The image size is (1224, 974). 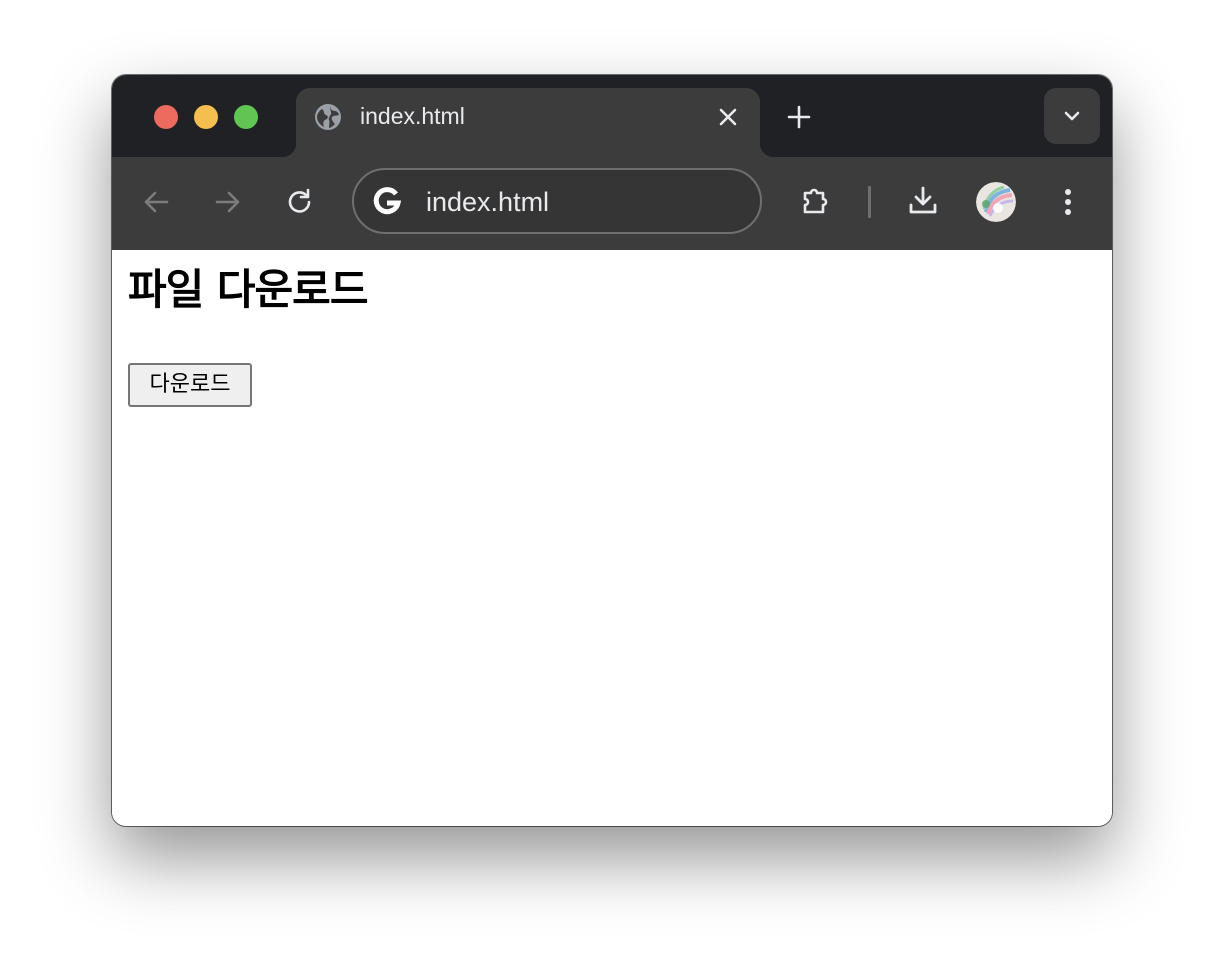 I want to click on reload-icon, so click(x=300, y=202).